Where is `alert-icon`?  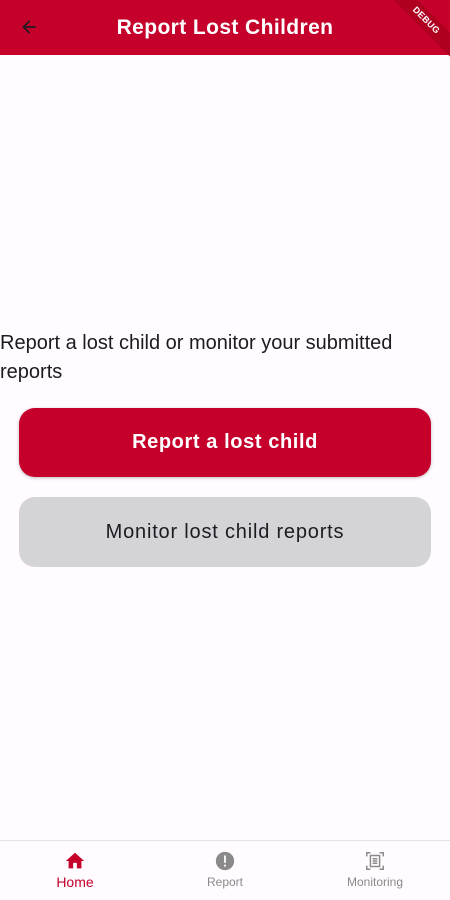 alert-icon is located at coordinates (225, 861).